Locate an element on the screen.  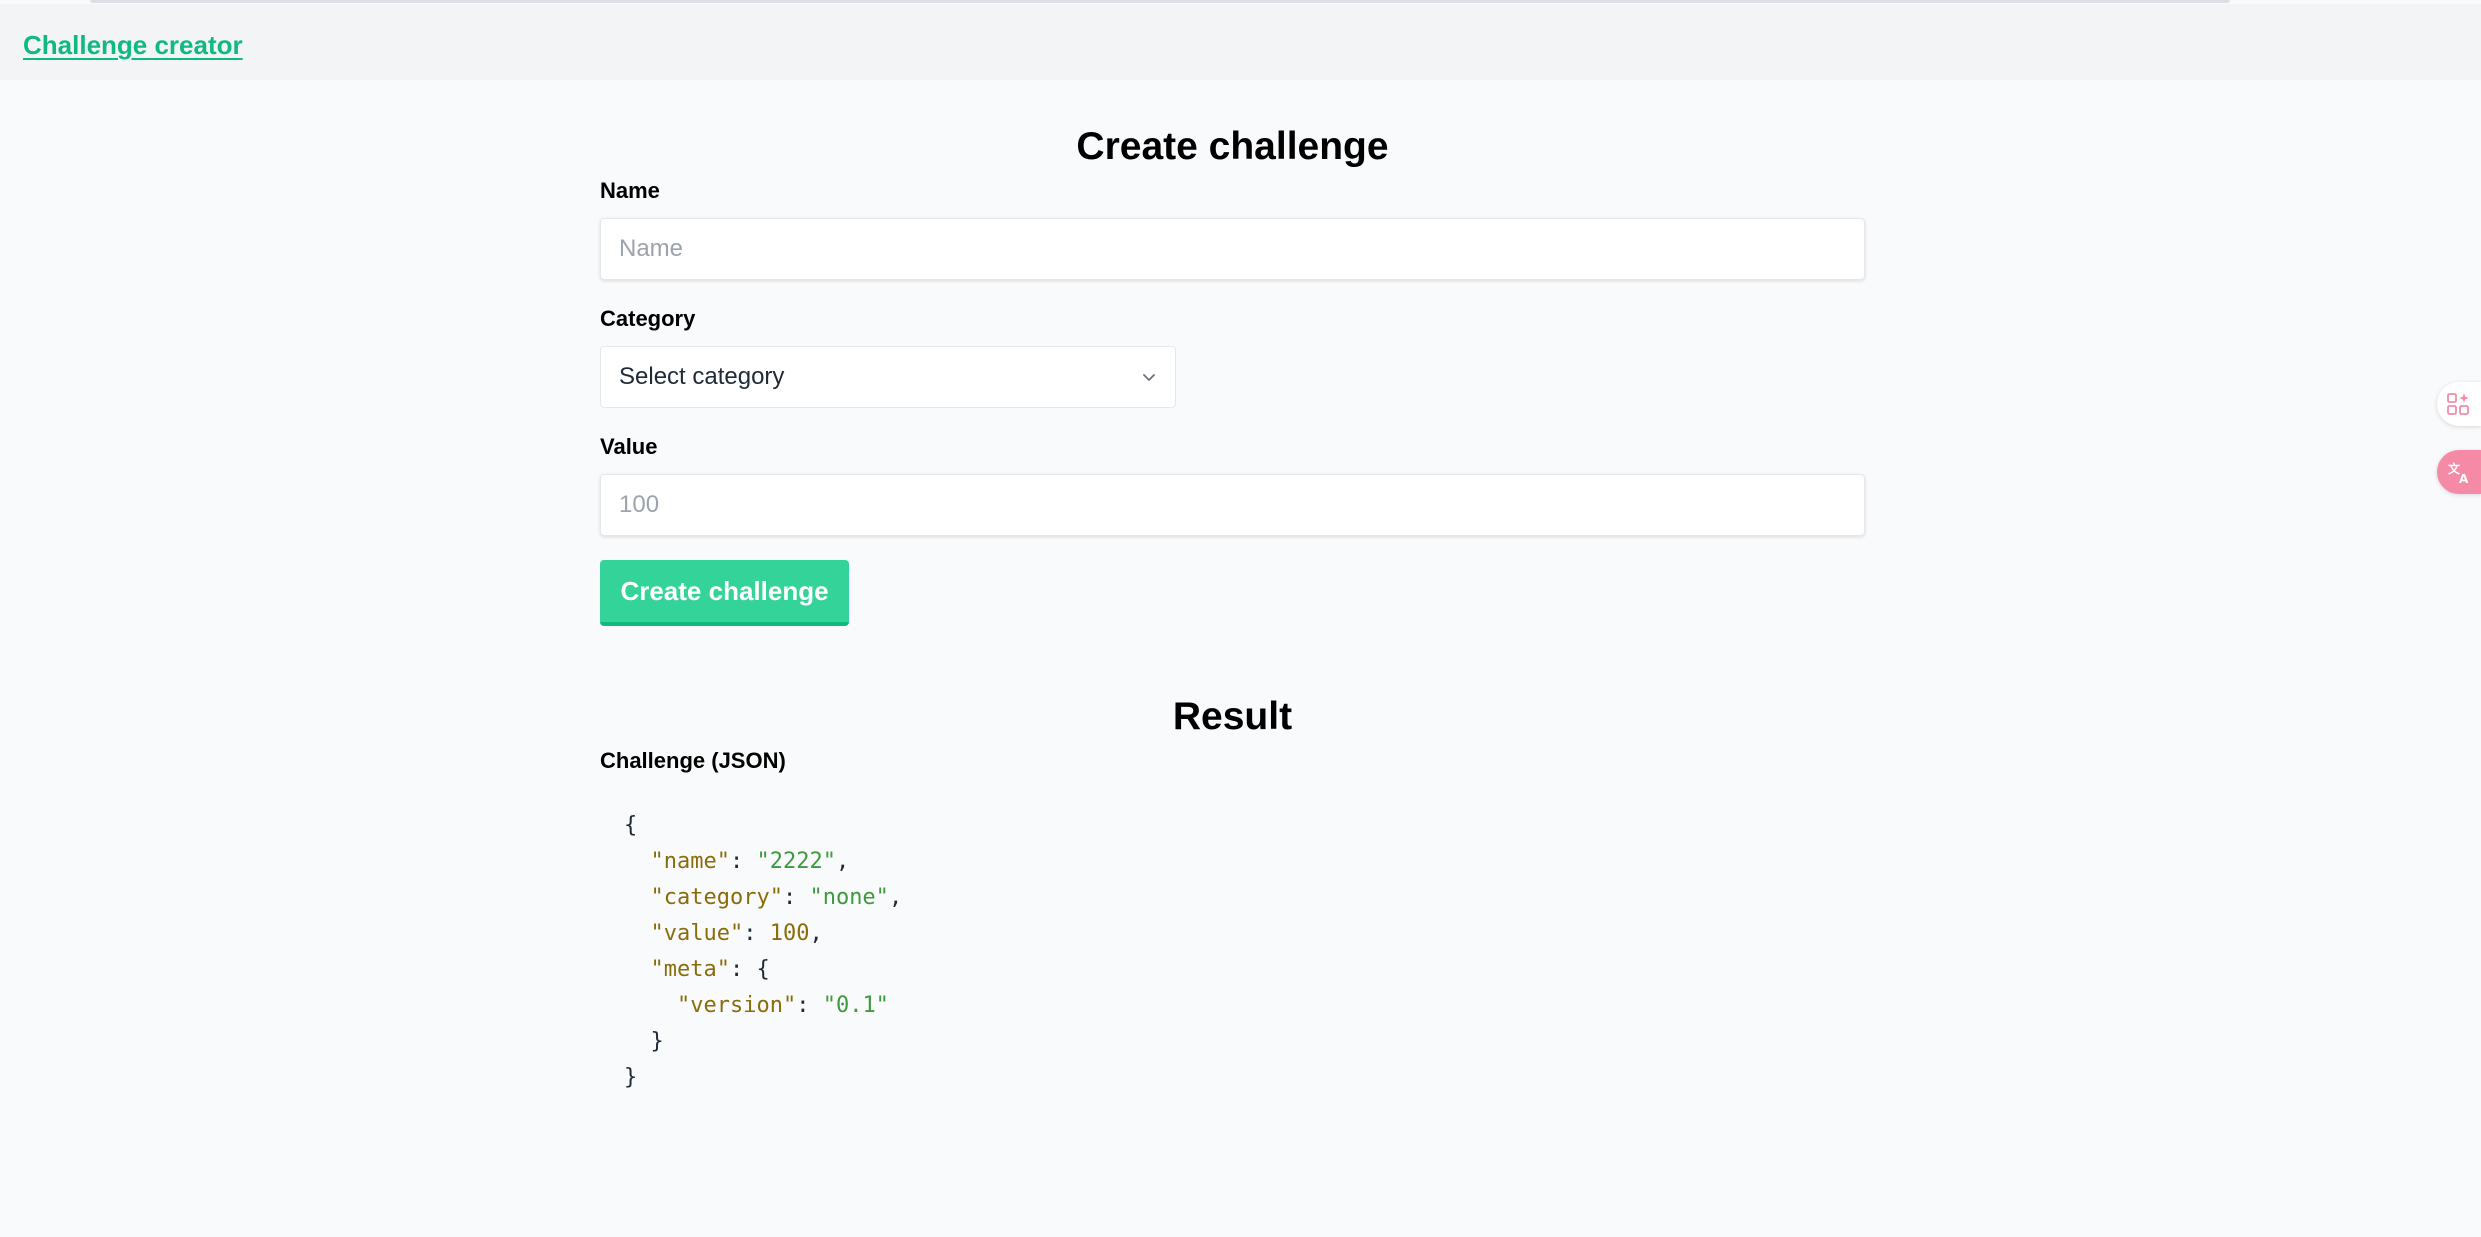
json-key-meta: "meta" is located at coordinates (690, 969).